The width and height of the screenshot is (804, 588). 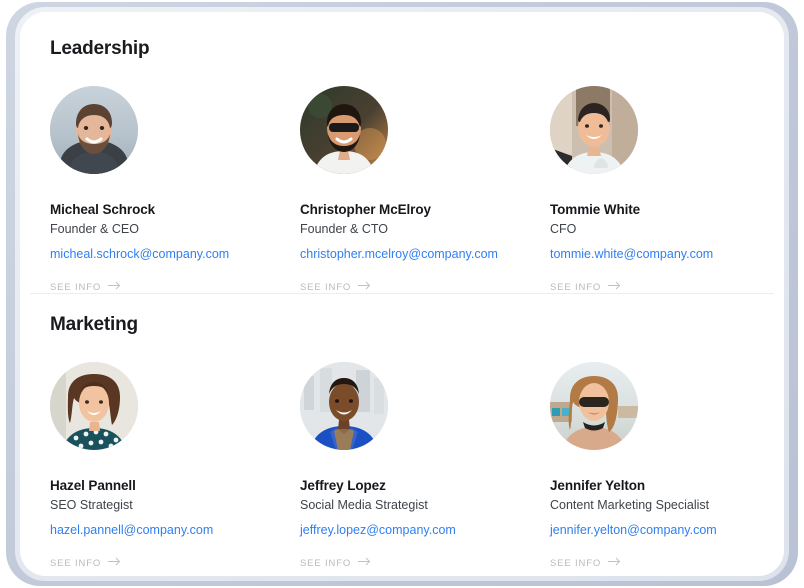 I want to click on person-role: Founder & CEO, so click(x=94, y=229).